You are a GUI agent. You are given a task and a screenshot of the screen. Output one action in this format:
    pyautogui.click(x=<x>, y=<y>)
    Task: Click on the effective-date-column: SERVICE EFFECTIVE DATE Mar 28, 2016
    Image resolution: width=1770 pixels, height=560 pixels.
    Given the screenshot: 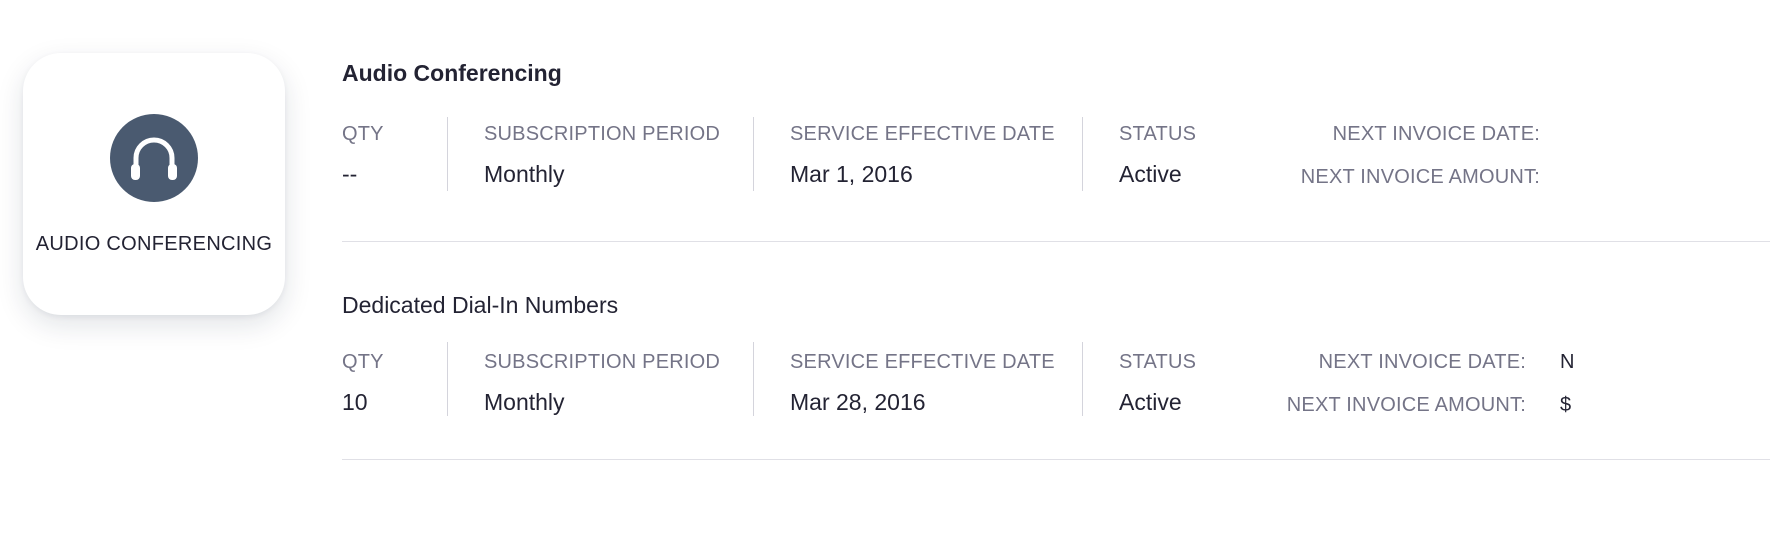 What is the action you would take?
    pyautogui.click(x=922, y=383)
    